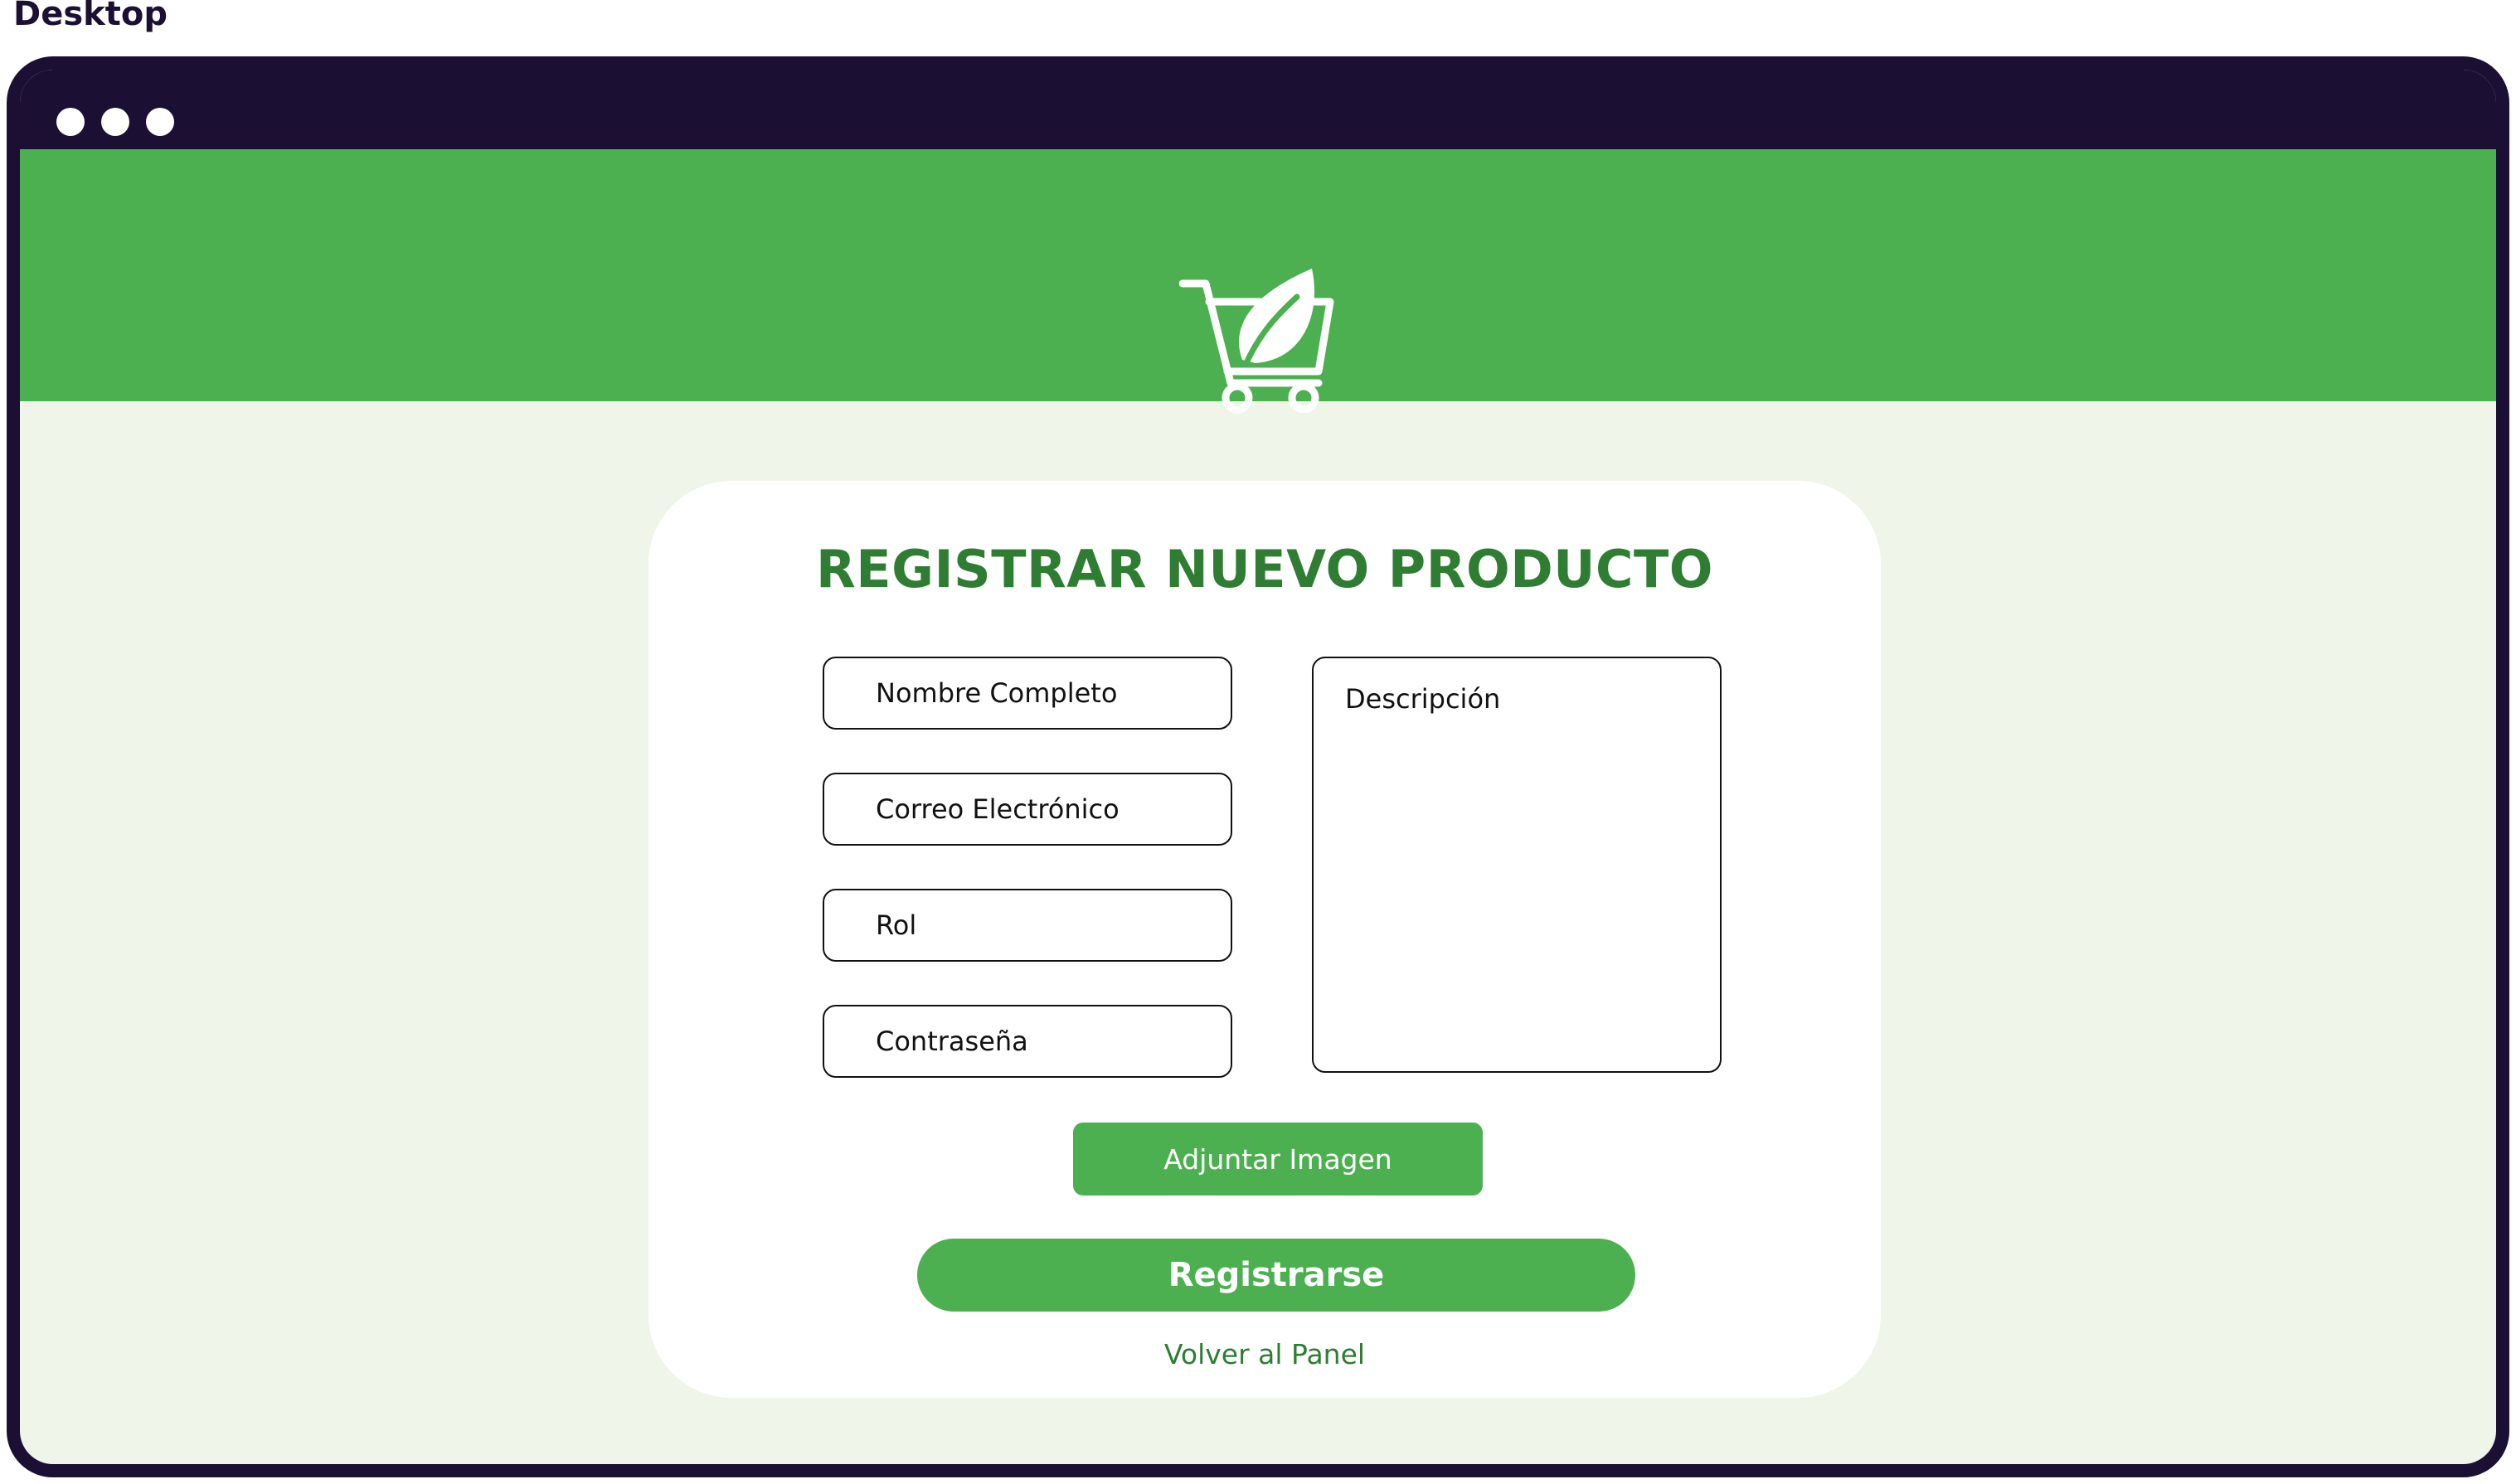  I want to click on full-name-input, so click(1027, 693).